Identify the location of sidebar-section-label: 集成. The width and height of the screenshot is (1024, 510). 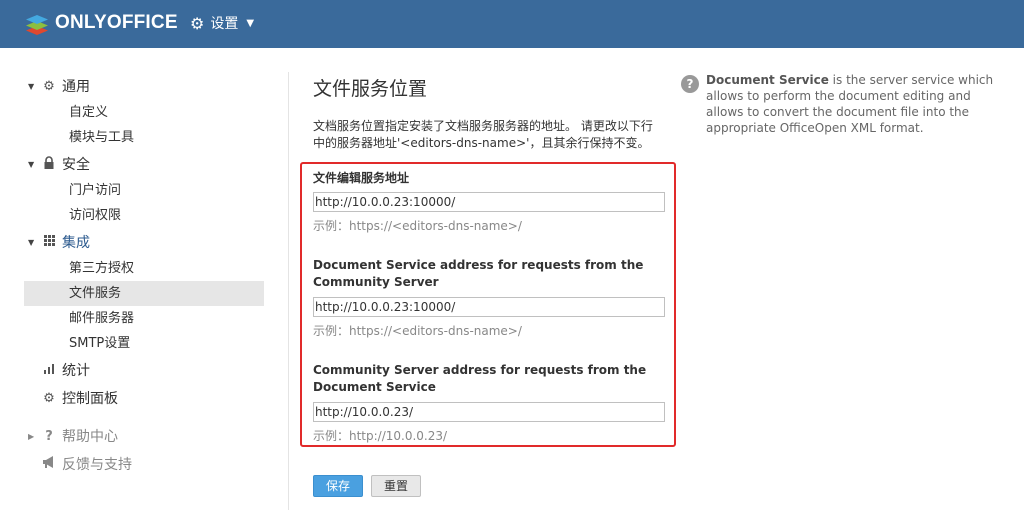
(76, 243).